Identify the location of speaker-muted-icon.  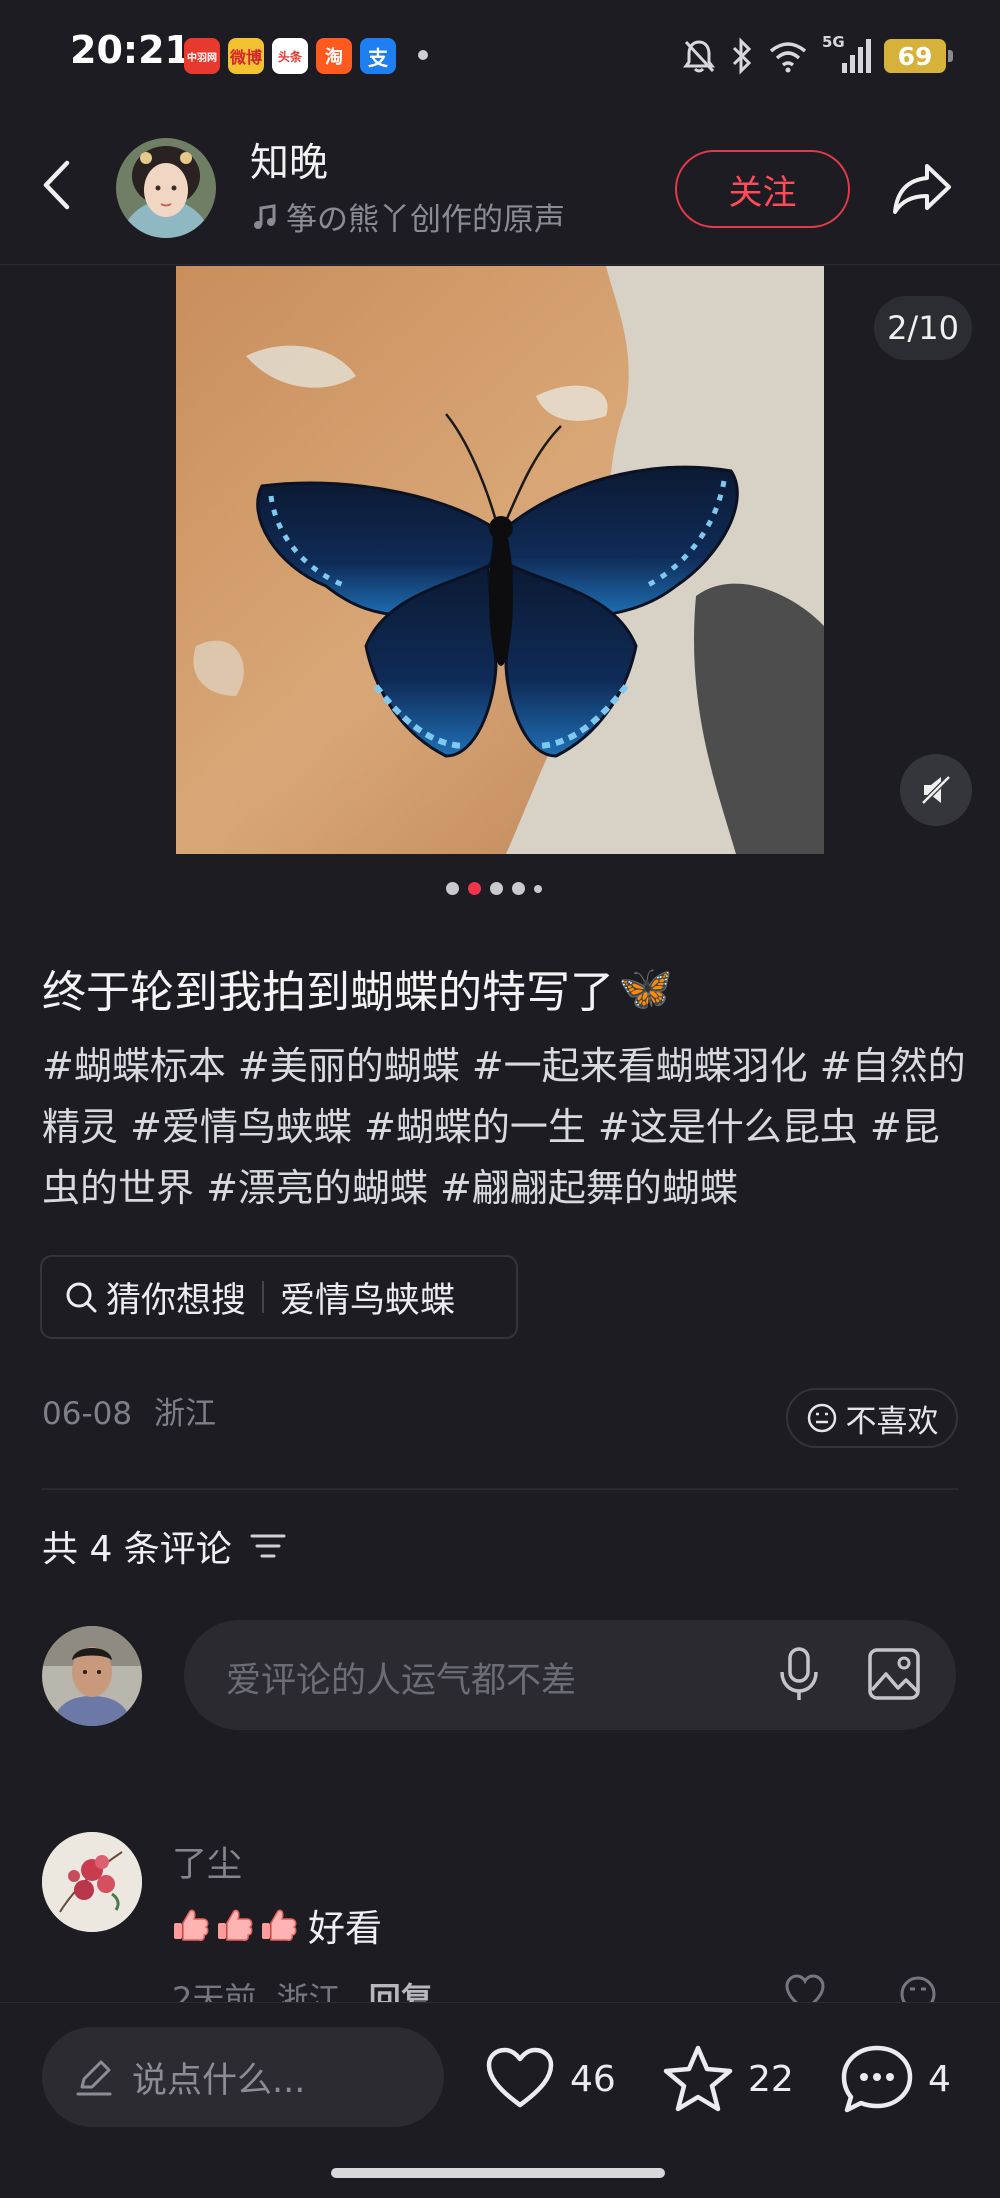
(936, 790).